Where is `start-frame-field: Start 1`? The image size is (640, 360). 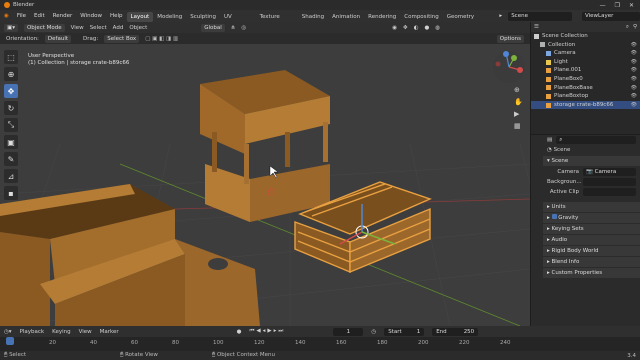 start-frame-field: Start 1 is located at coordinates (404, 331).